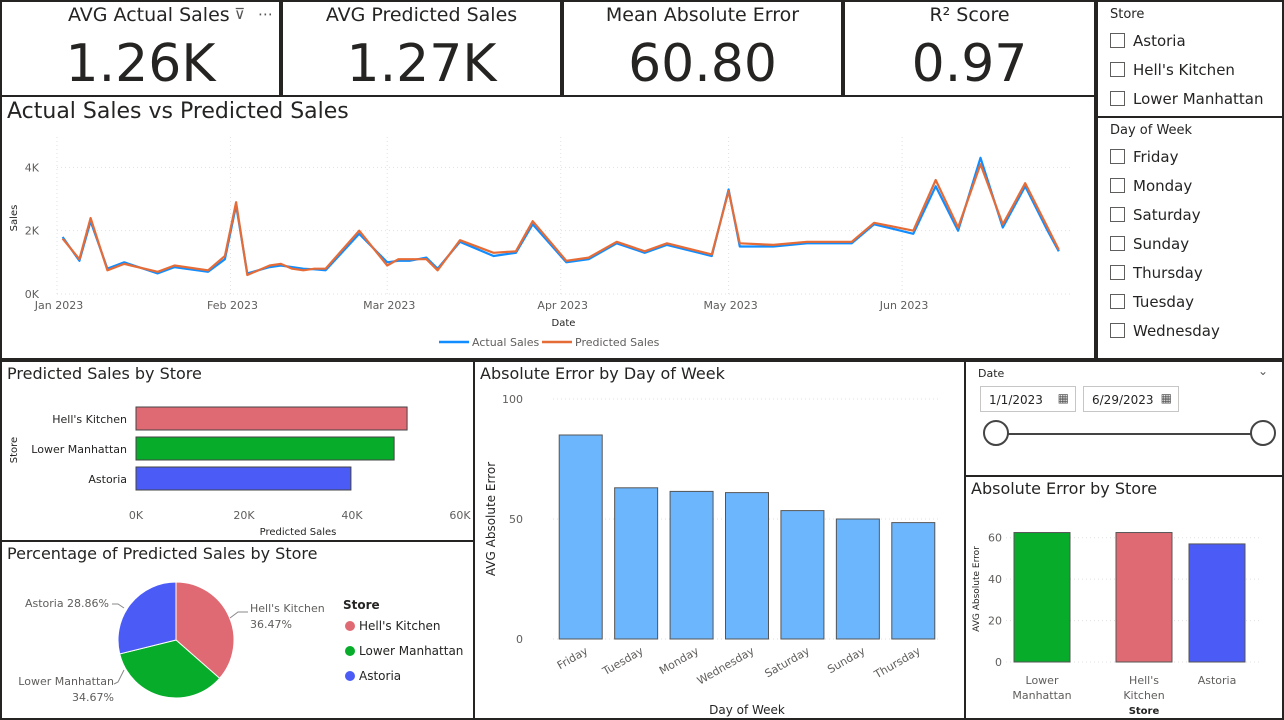 This screenshot has height=720, width=1284. Describe the element at coordinates (400, 626) in the screenshot. I see `legend-label: Hell's Kitchen` at that location.